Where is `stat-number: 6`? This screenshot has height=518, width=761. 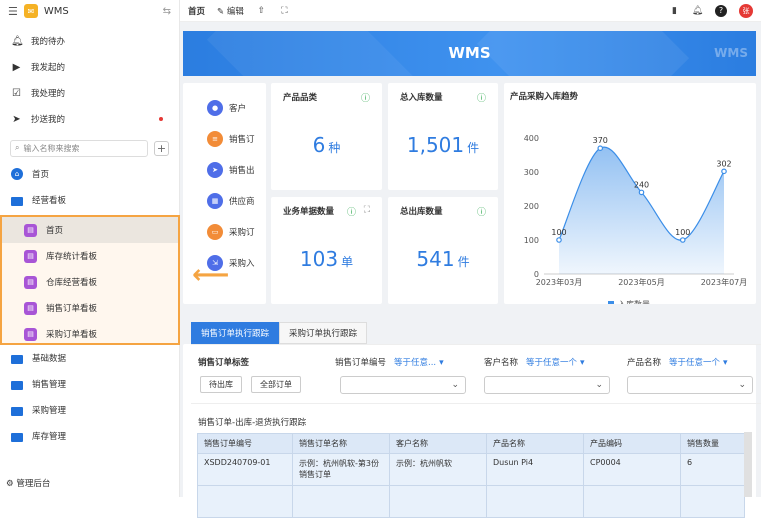
stat-number: 6 is located at coordinates (319, 145).